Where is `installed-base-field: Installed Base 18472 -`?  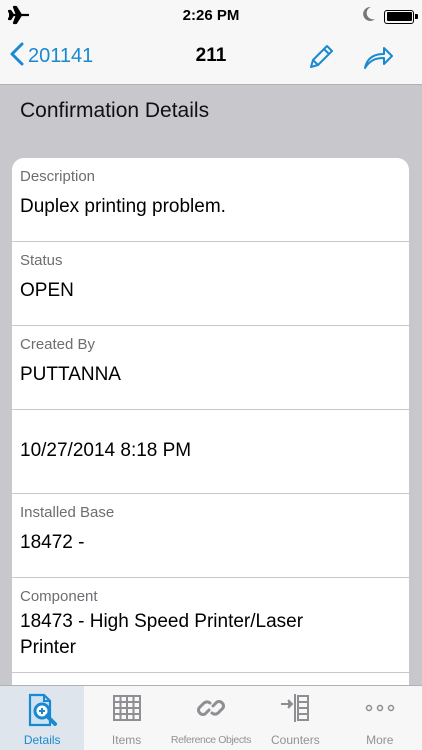
installed-base-field: Installed Base 18472 - is located at coordinates (210, 536).